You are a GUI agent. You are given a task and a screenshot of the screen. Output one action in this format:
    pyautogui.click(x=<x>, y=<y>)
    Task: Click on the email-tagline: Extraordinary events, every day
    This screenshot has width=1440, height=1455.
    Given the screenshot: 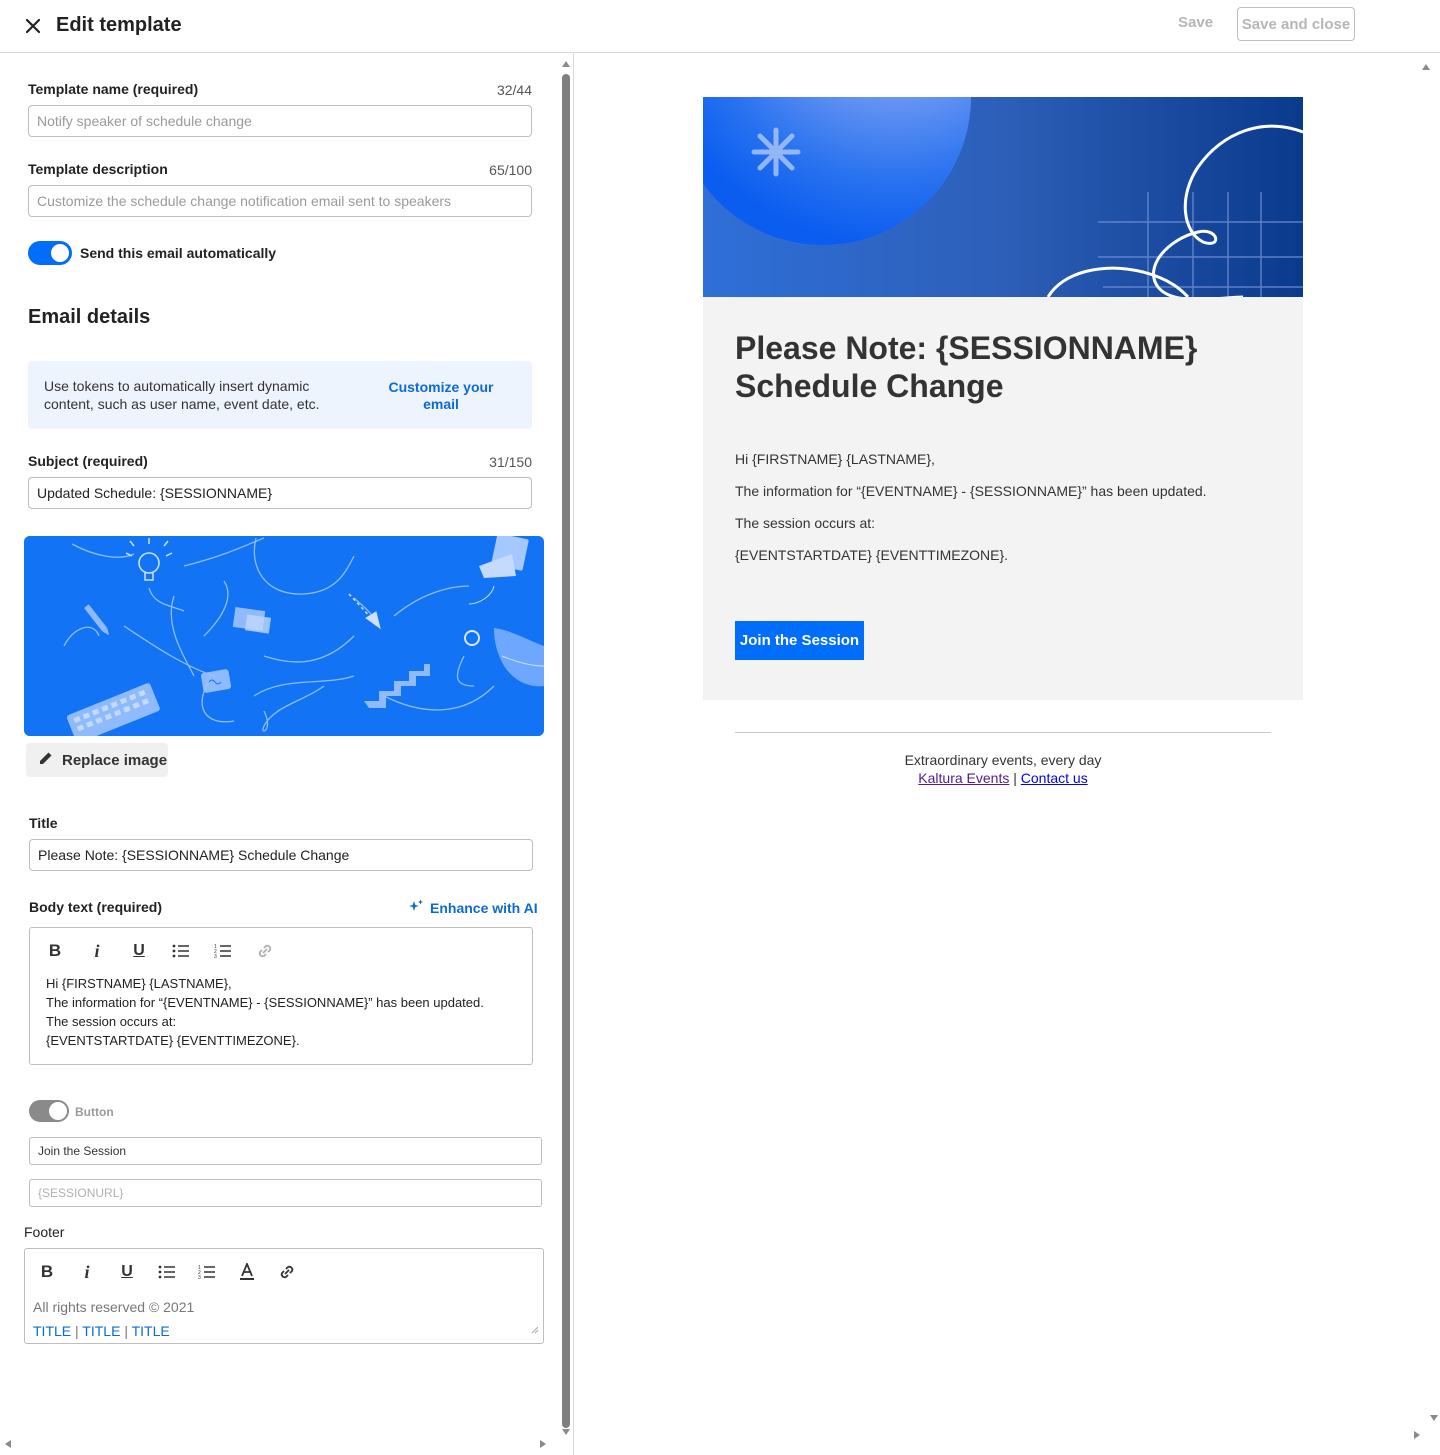 What is the action you would take?
    pyautogui.click(x=1003, y=760)
    